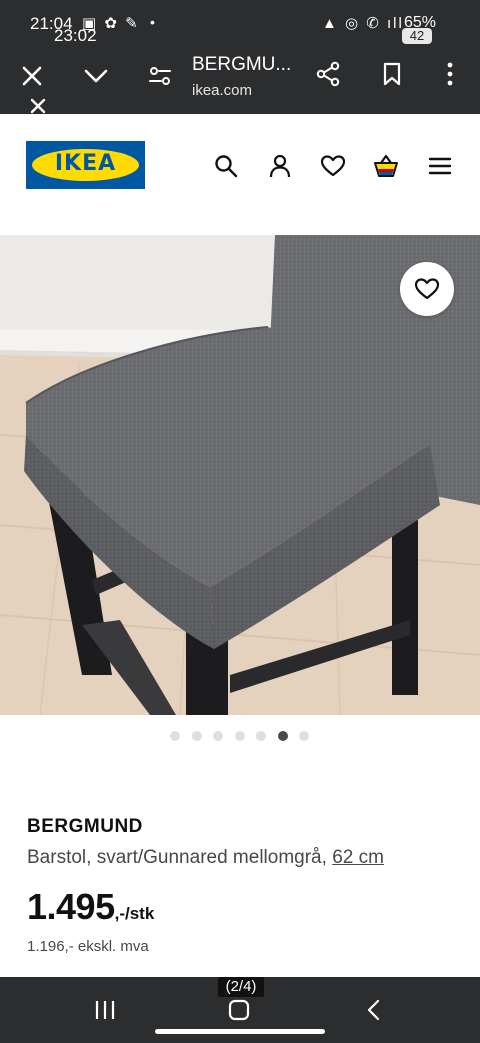 The image size is (480, 1043). I want to click on page-url: ikea.com, so click(222, 90).